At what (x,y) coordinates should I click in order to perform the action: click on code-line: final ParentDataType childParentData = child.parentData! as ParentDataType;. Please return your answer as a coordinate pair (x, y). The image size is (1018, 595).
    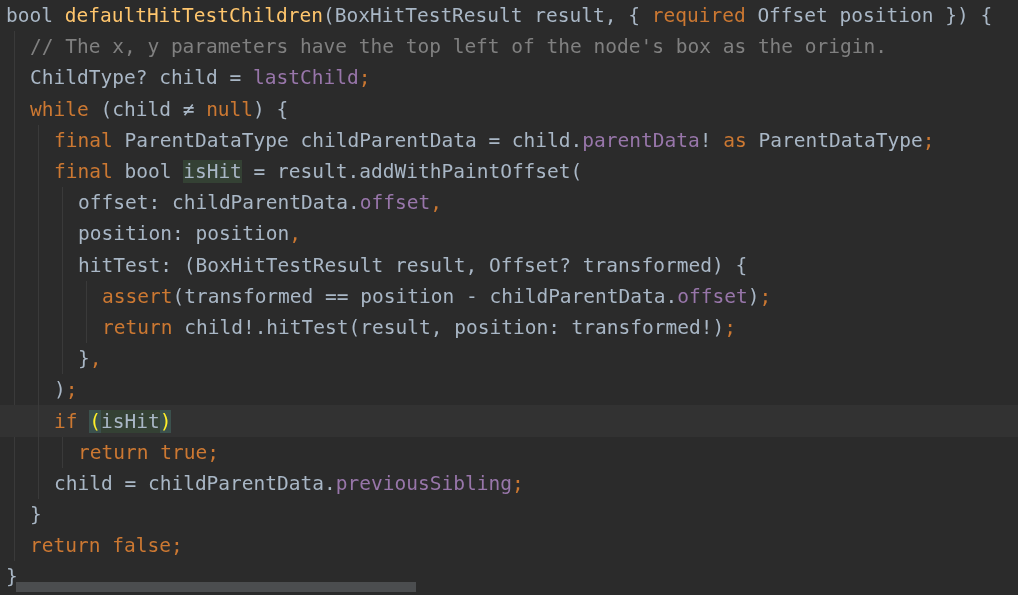
    Looking at the image, I should click on (494, 140).